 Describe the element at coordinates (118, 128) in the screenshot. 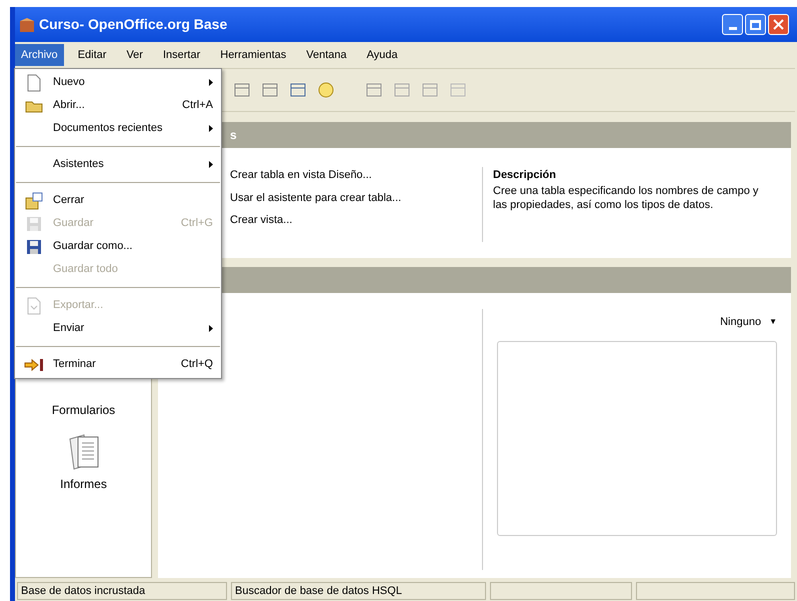

I see `menu-entry: Documentos recientes` at that location.